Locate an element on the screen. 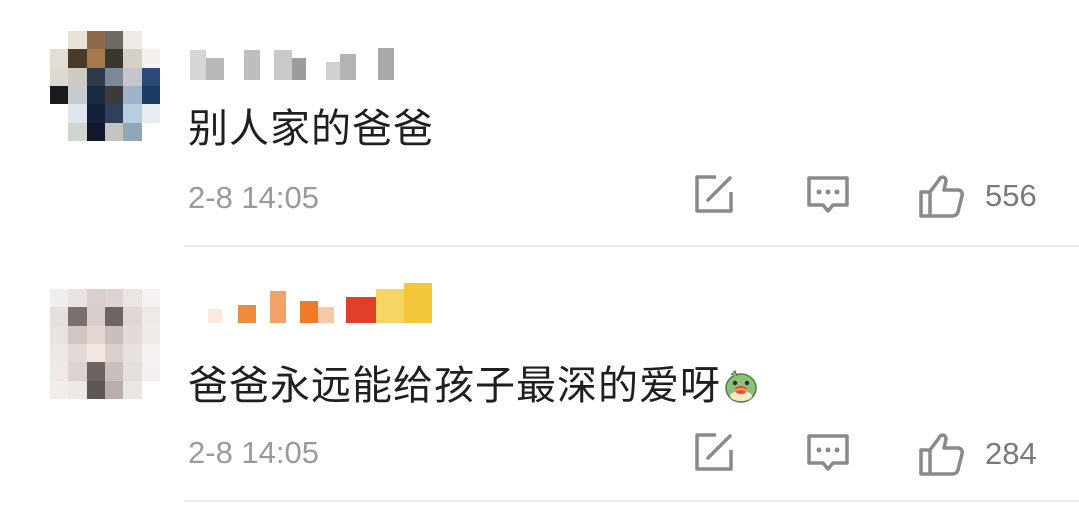  like-count: 284 is located at coordinates (1011, 453).